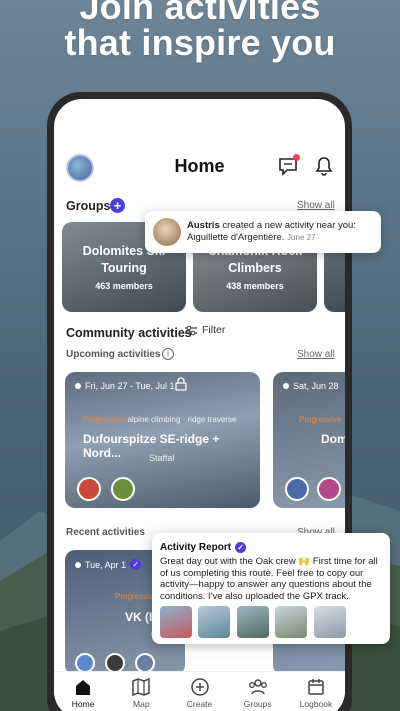 The height and width of the screenshot is (711, 400). I want to click on nav-groups: Groups, so click(258, 691).